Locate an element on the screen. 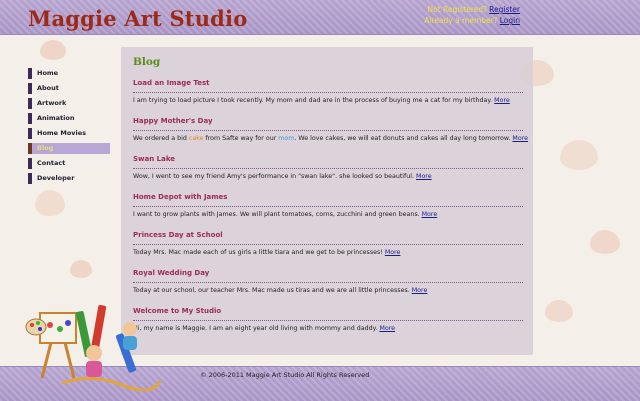  post-title: Princess Day at School is located at coordinates (178, 235).